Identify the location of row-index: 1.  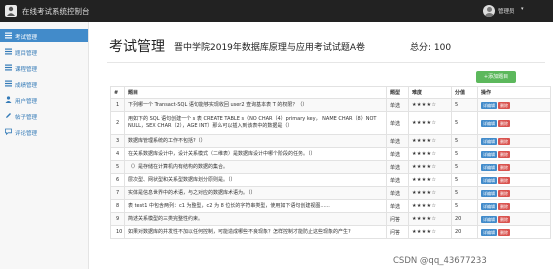
(117, 105).